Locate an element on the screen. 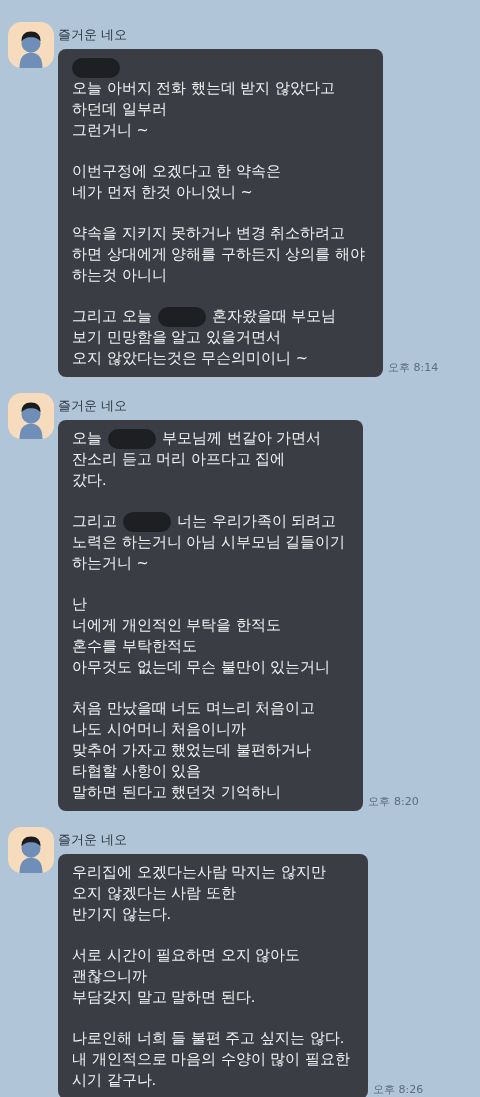  message-text: 혼자왔을때 부모님 is located at coordinates (274, 316).